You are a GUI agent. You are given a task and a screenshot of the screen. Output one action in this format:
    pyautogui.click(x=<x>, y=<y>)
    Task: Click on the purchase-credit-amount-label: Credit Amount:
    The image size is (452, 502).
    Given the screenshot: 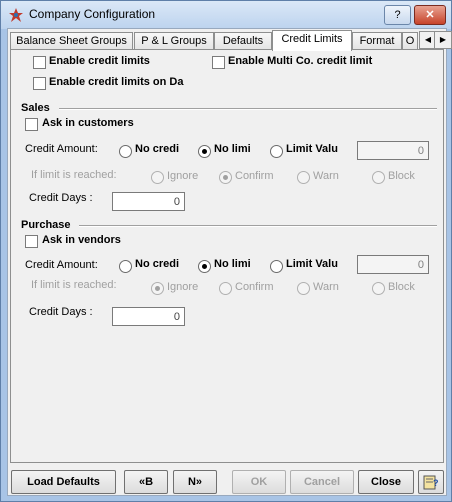 What is the action you would take?
    pyautogui.click(x=61, y=265)
    